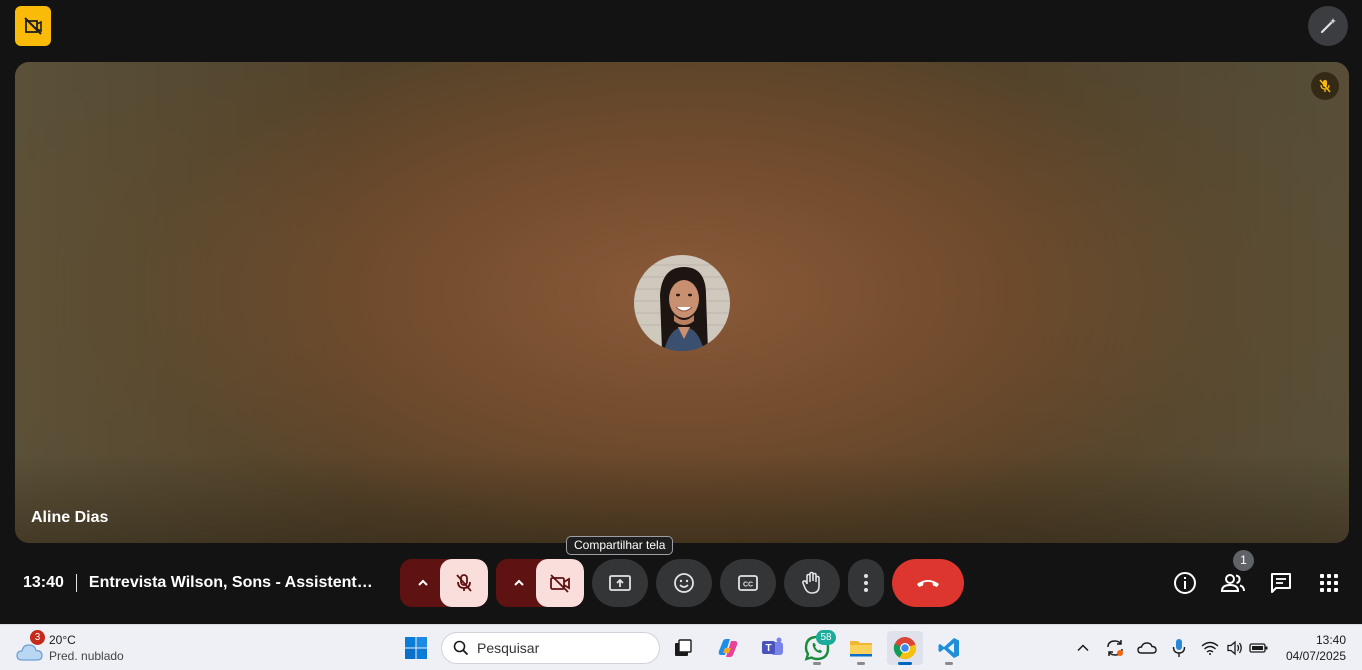  I want to click on onedrive-tray-button, so click(1147, 648).